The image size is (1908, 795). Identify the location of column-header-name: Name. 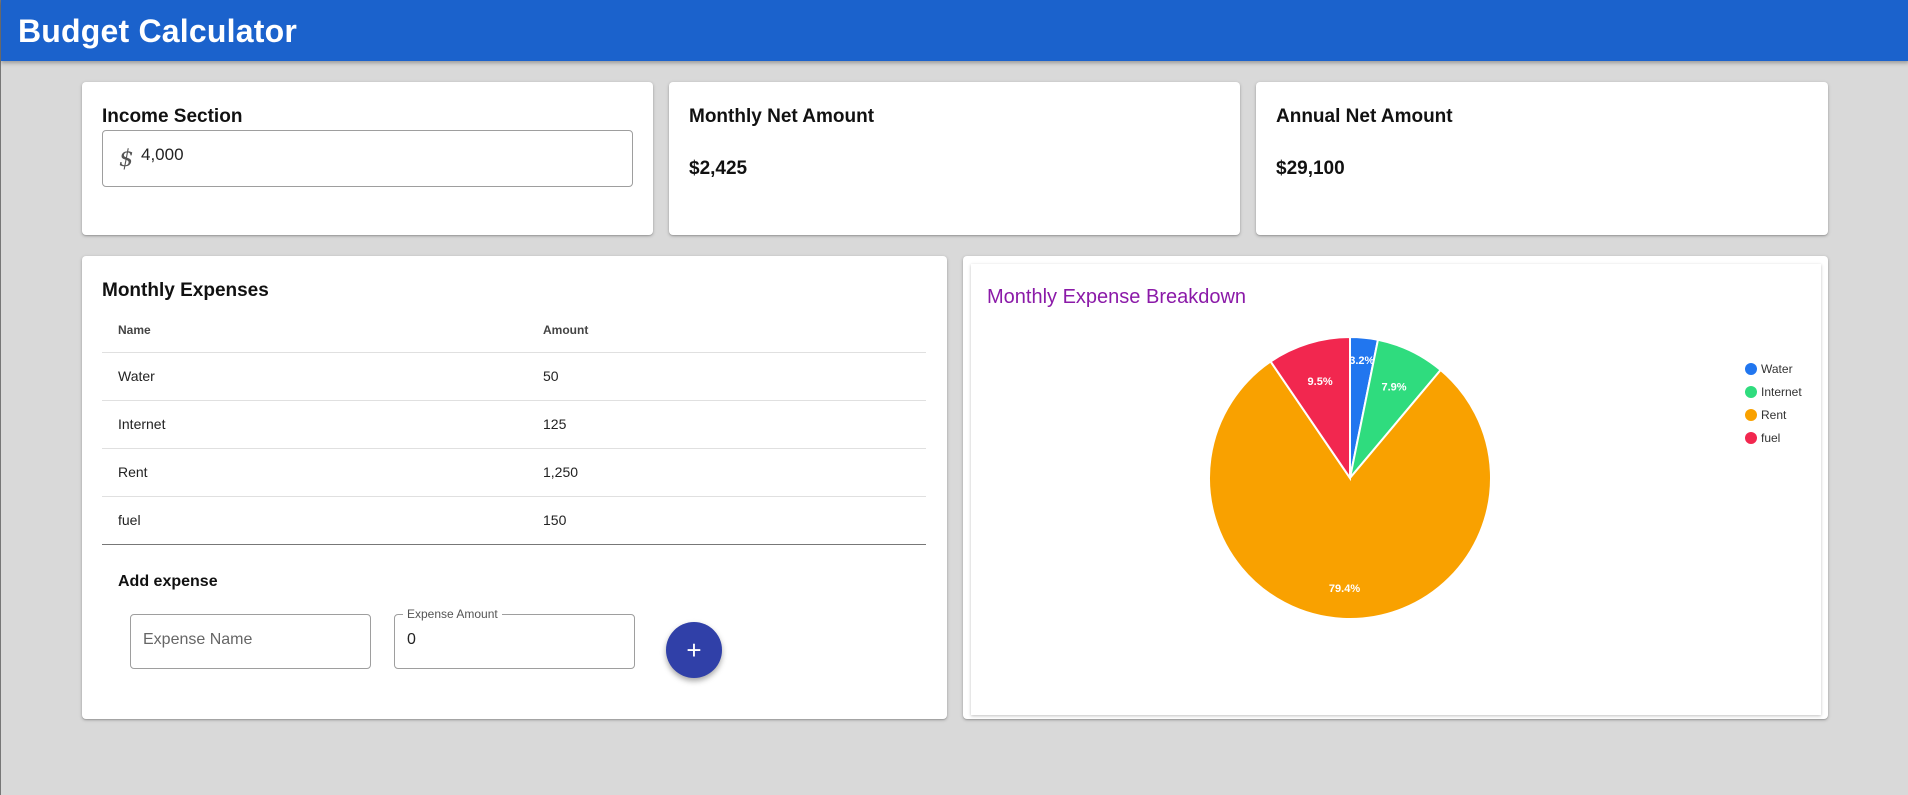
(314, 330).